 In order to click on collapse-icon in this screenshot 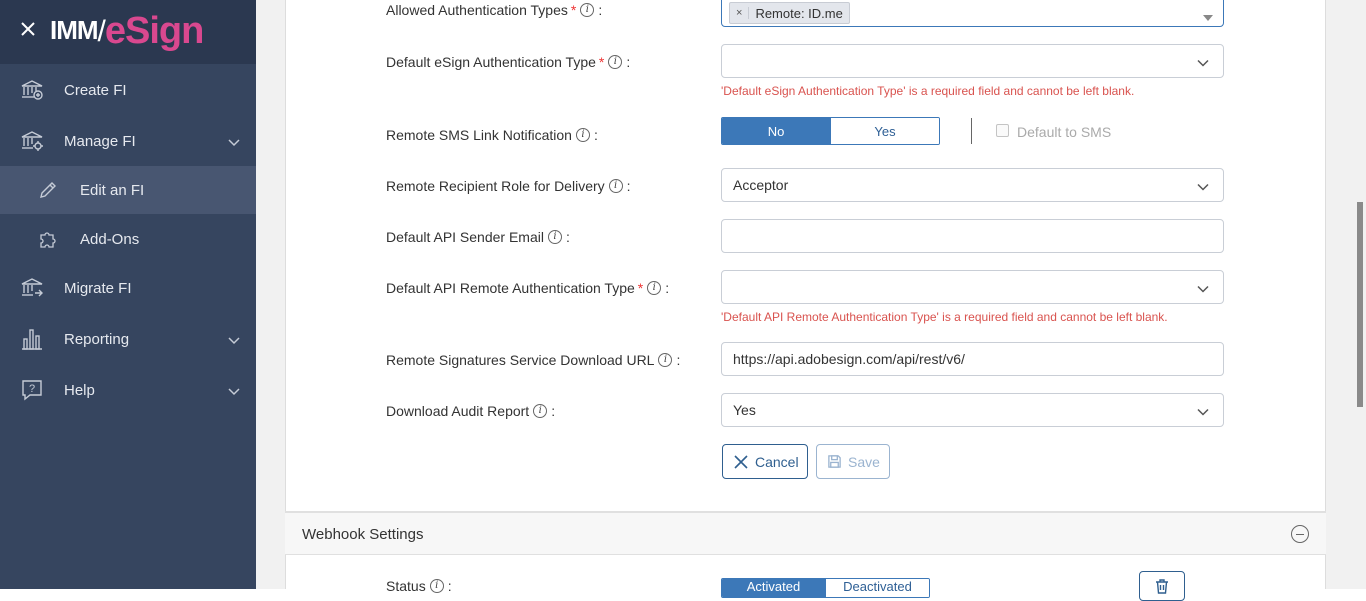, I will do `click(1300, 534)`.